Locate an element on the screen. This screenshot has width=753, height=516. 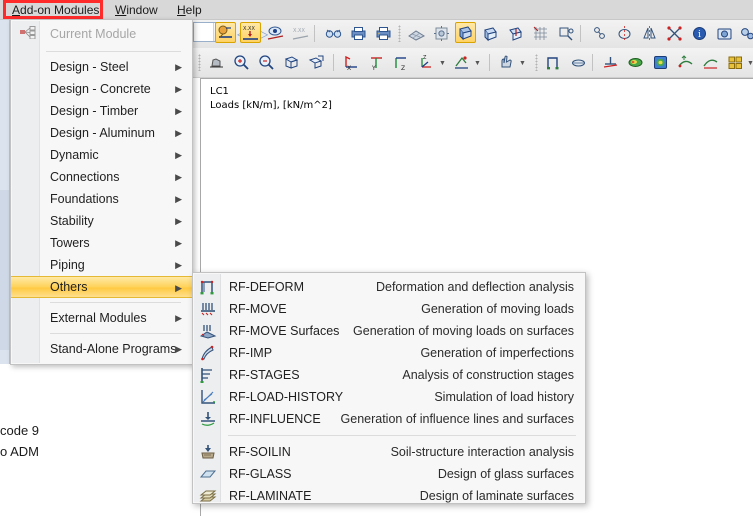
model-section-icon is located at coordinates (490, 34).